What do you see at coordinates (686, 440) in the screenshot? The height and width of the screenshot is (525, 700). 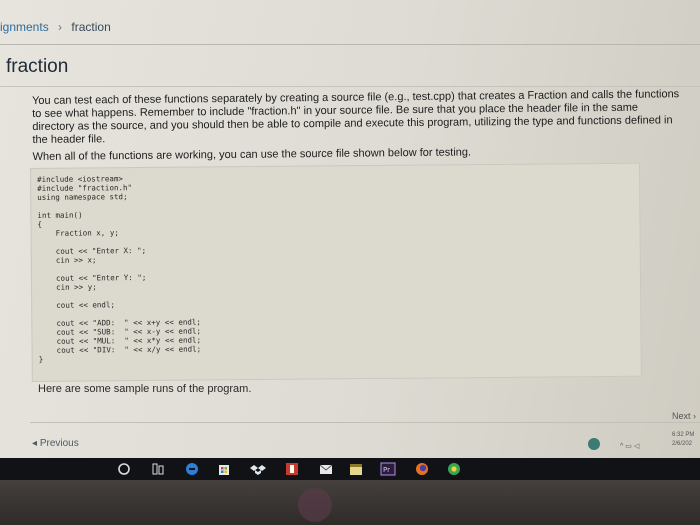 I see `clock: 6:32 PM 2/6/202` at bounding box center [686, 440].